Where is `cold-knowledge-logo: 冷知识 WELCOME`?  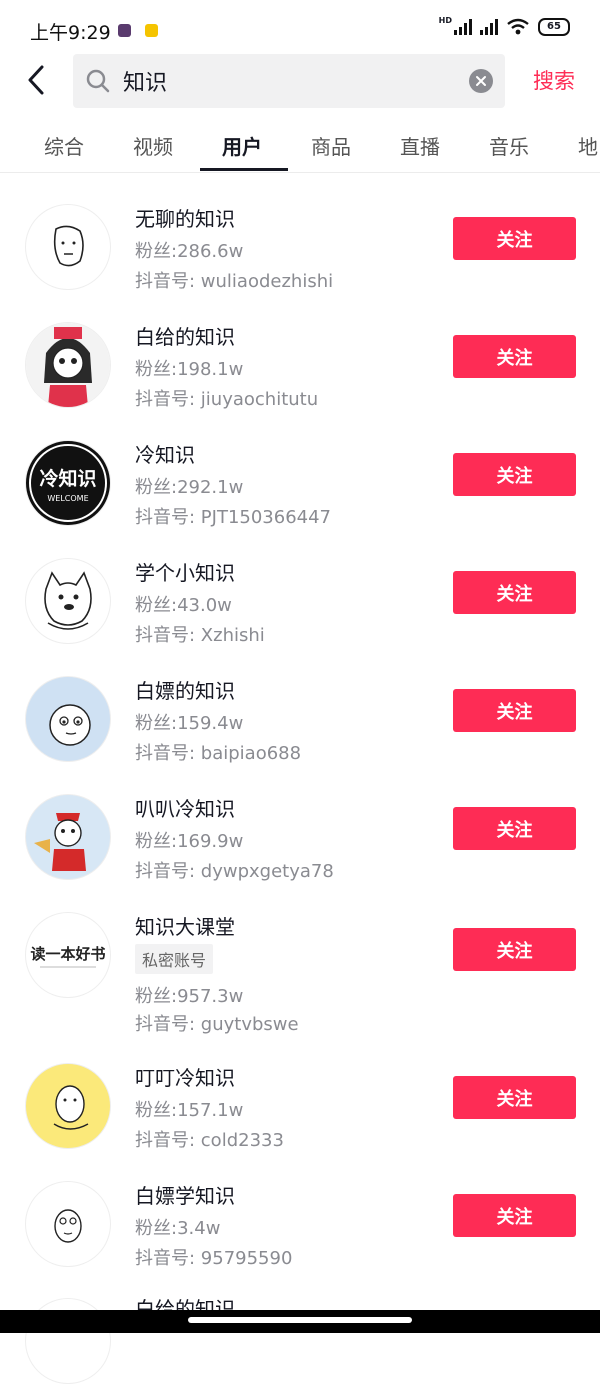 cold-knowledge-logo: 冷知识 WELCOME is located at coordinates (68, 483).